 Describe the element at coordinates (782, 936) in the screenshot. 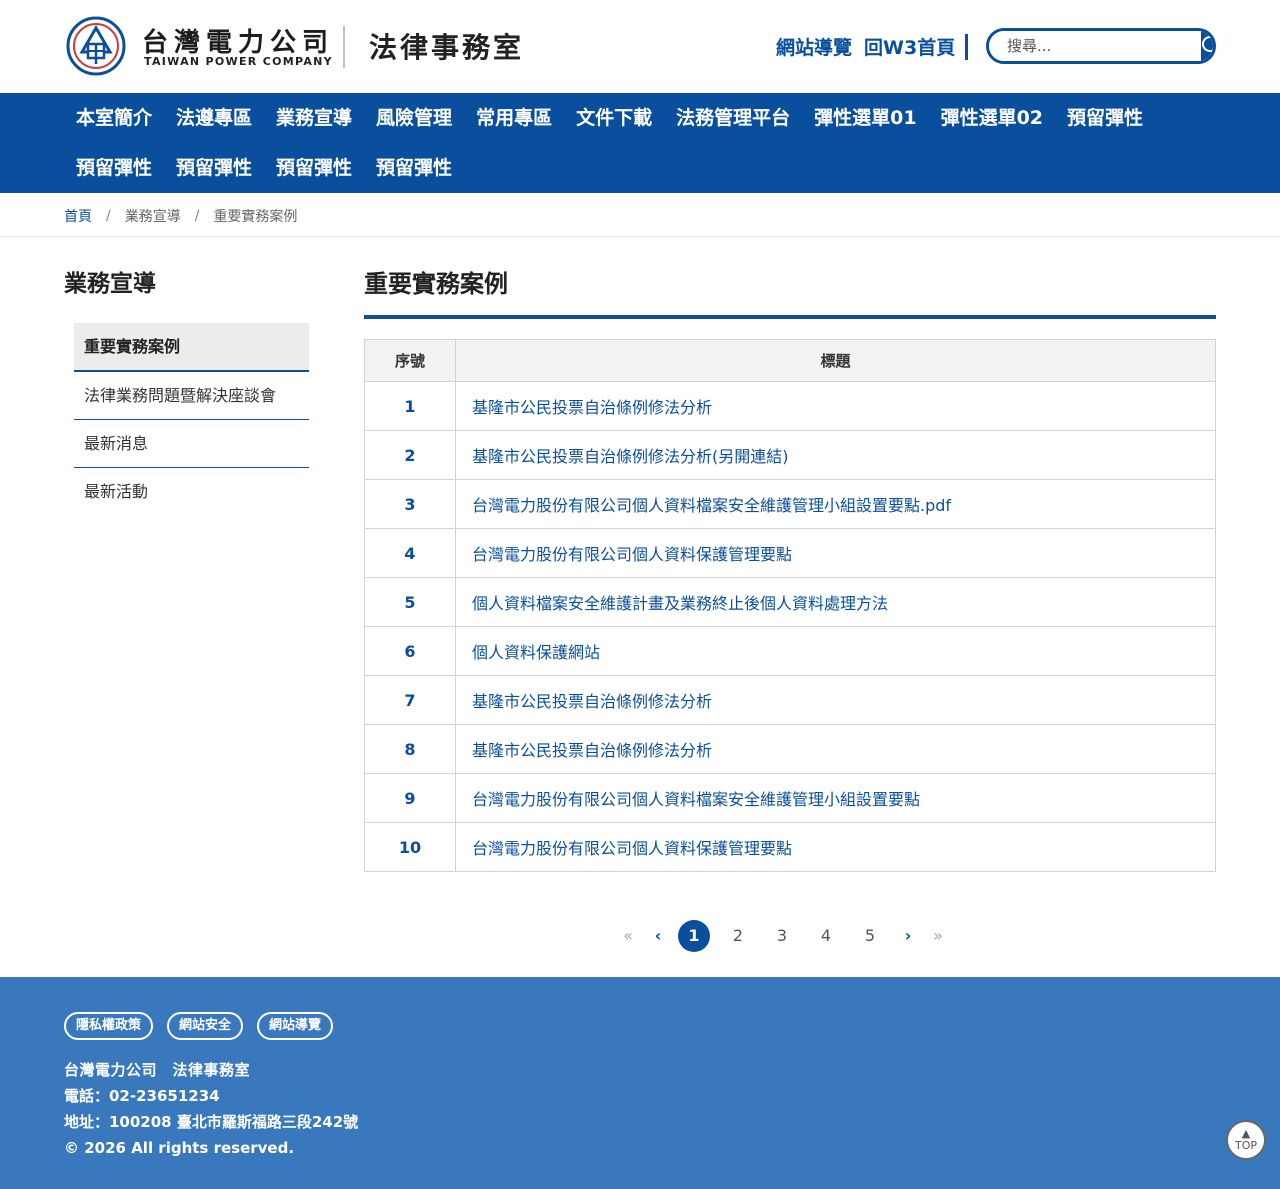

I see `page-link-3: 3` at that location.